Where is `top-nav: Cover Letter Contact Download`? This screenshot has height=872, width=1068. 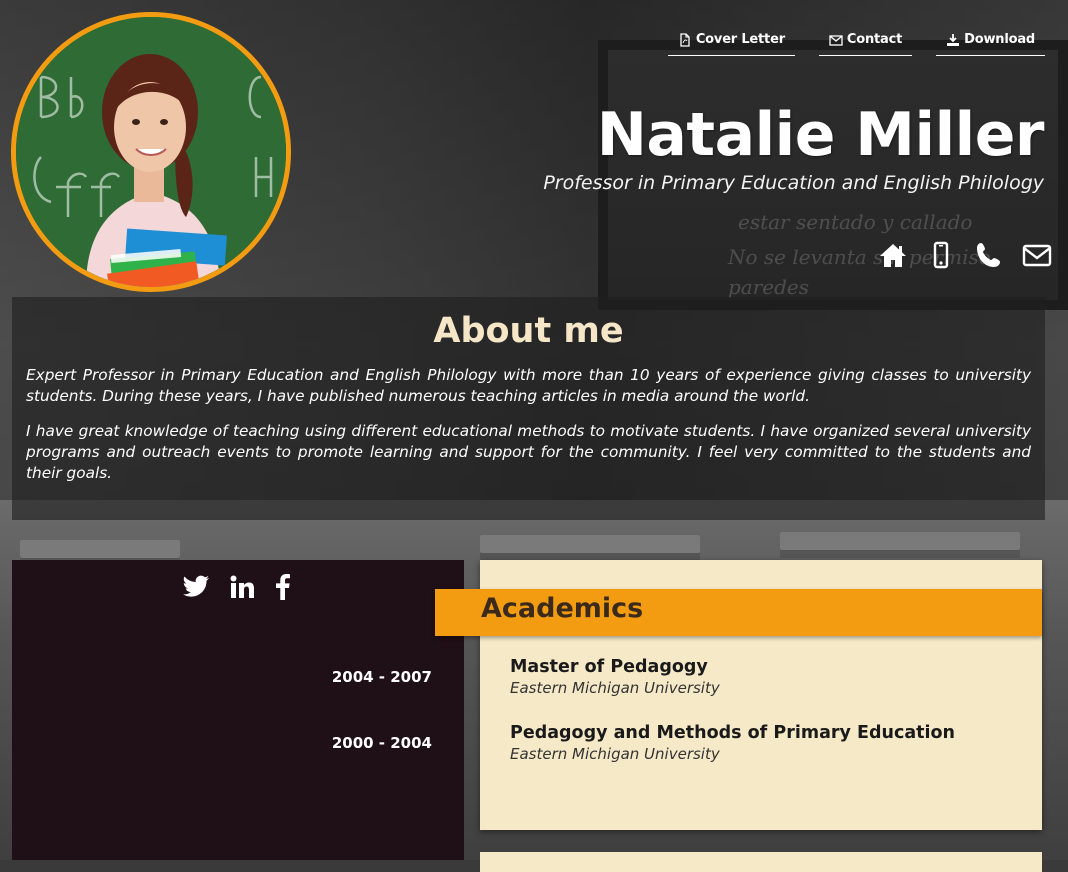
top-nav: Cover Letter Contact Download is located at coordinates (856, 43).